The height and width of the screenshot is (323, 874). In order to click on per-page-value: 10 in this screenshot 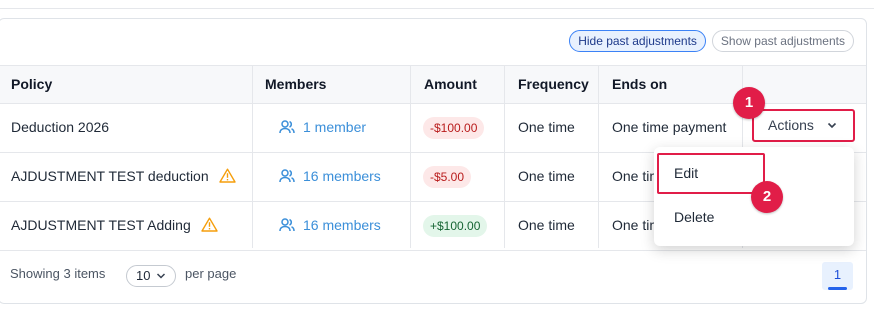, I will do `click(143, 275)`.